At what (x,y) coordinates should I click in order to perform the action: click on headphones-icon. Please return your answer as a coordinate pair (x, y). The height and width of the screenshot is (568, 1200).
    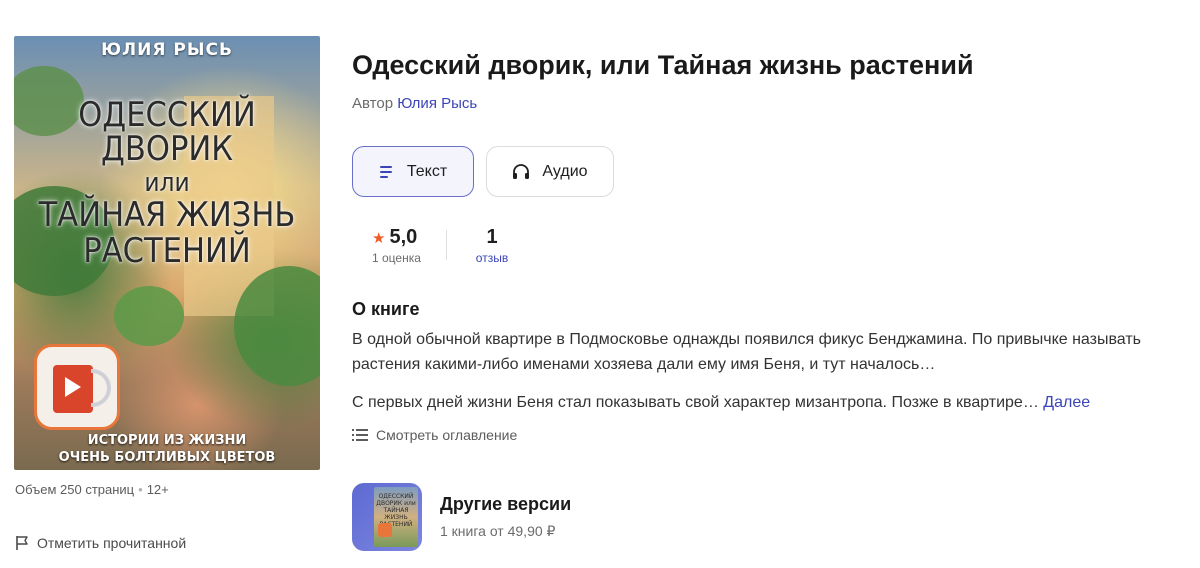
    Looking at the image, I should click on (521, 171).